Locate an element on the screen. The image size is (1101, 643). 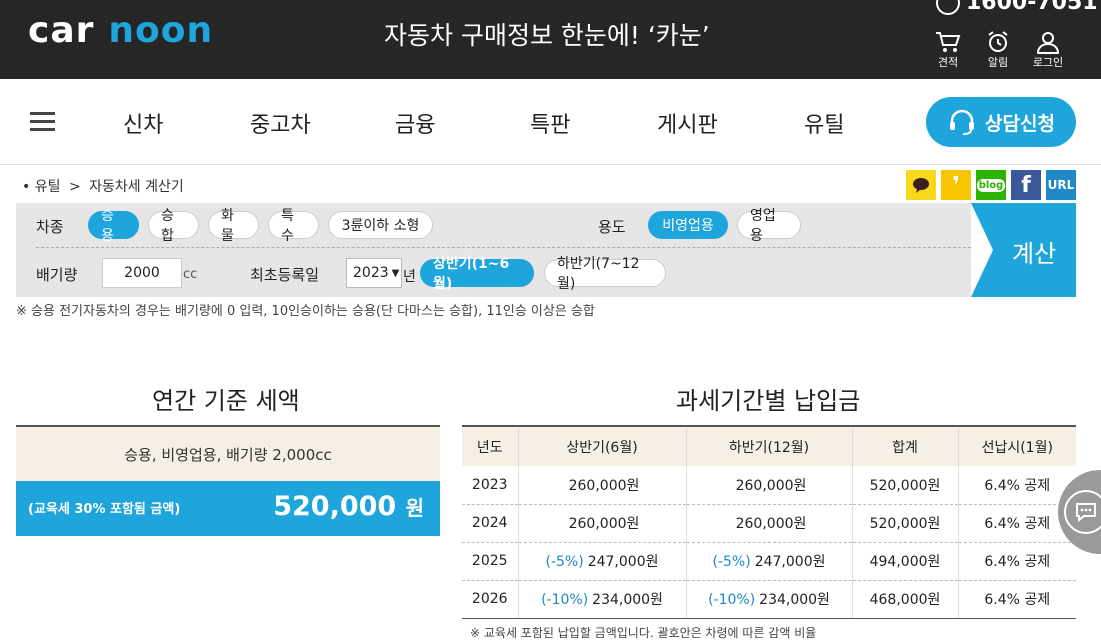
half-option-first: 상반기(1~6월) is located at coordinates (477, 274).